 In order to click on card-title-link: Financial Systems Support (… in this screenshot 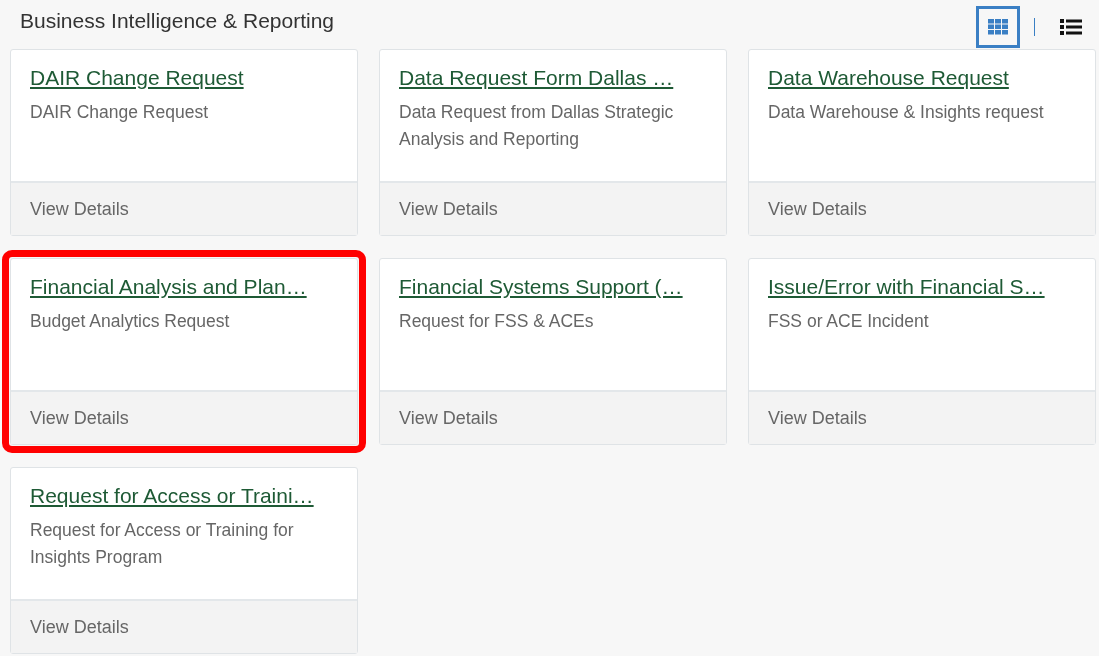, I will do `click(553, 287)`.